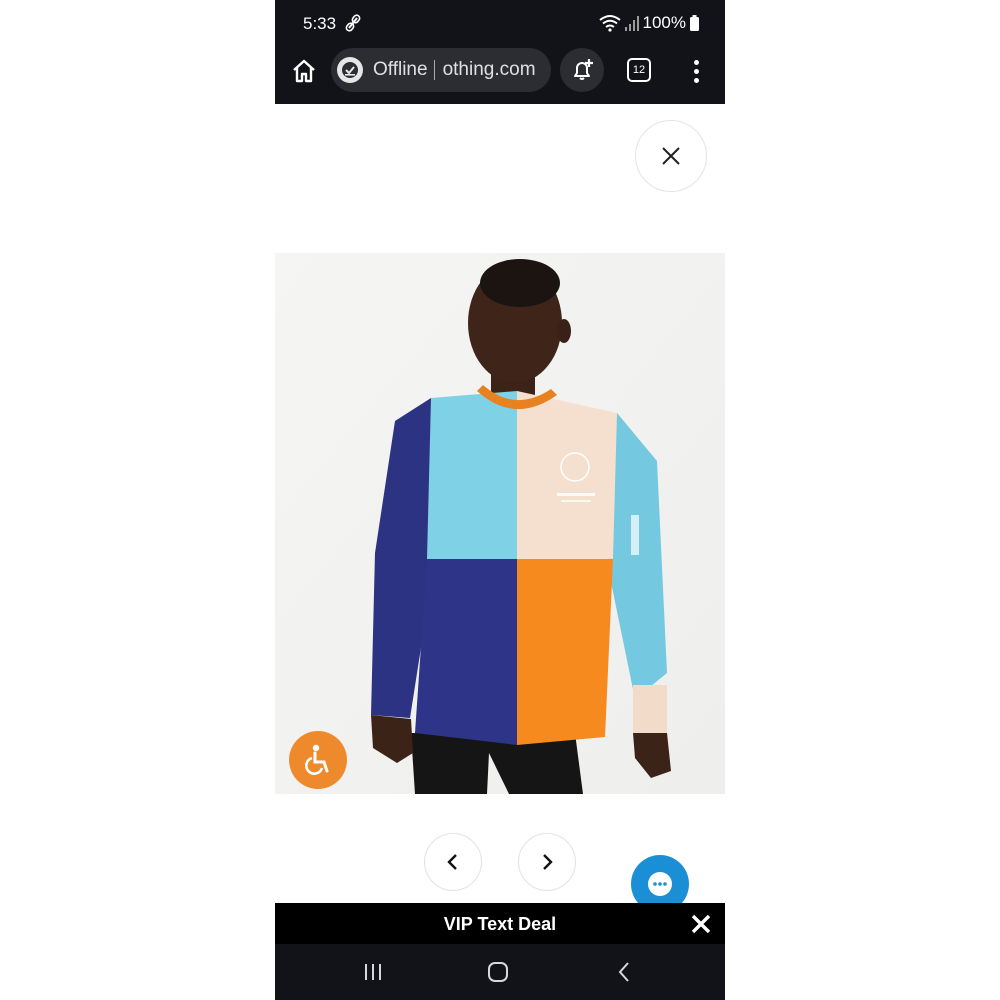  I want to click on vip-banner-text: VIP Text Deal, so click(500, 924).